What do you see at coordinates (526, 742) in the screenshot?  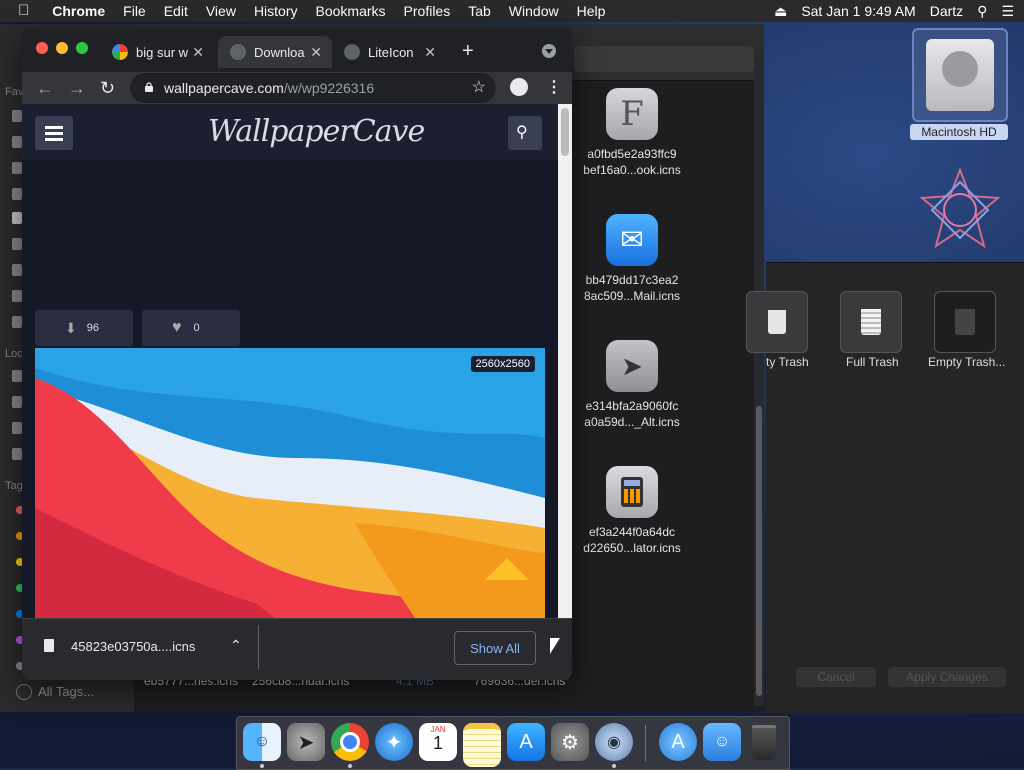 I see `app-store-icon: A` at bounding box center [526, 742].